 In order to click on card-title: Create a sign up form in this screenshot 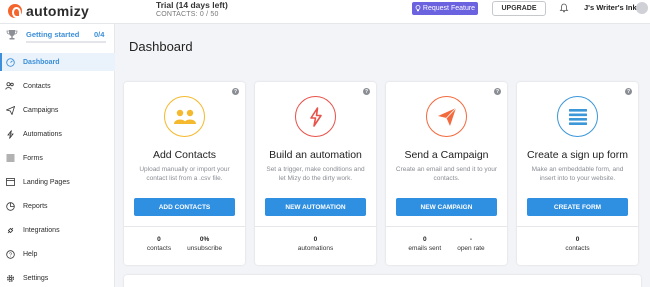, I will do `click(577, 155)`.